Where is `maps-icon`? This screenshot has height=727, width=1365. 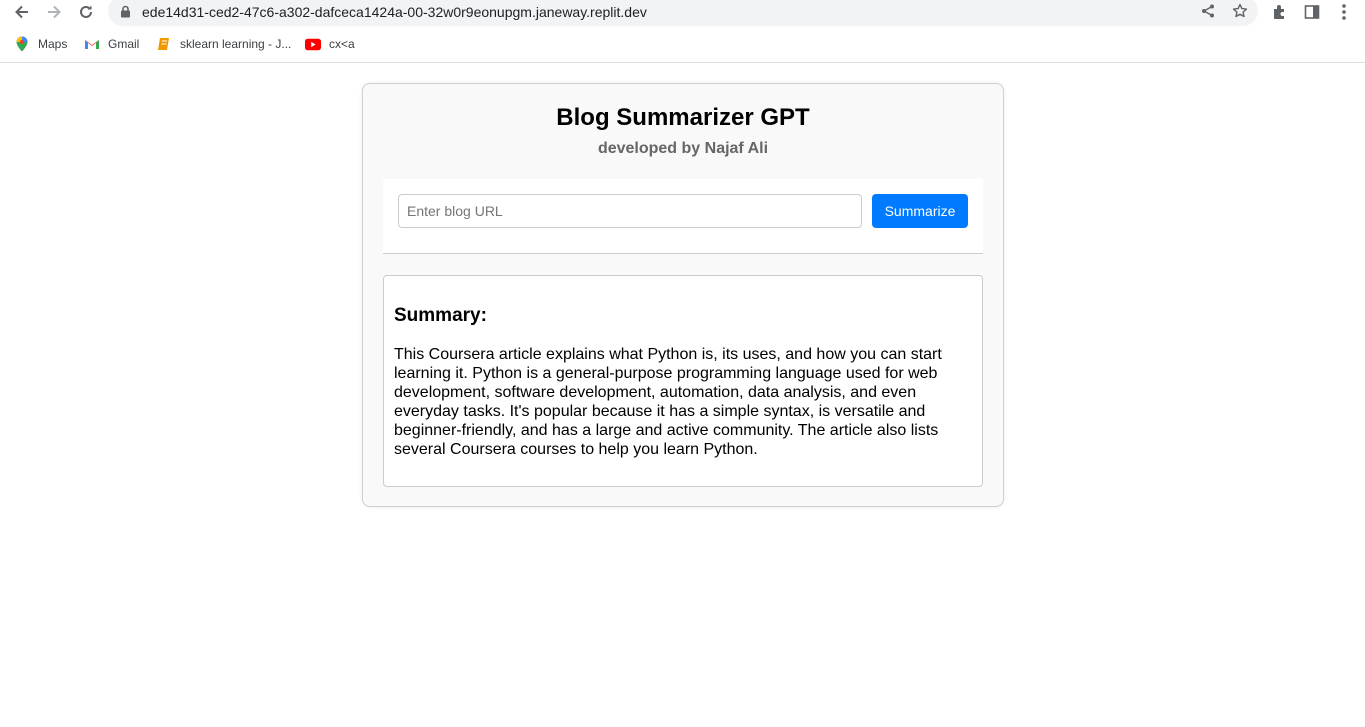 maps-icon is located at coordinates (22, 44).